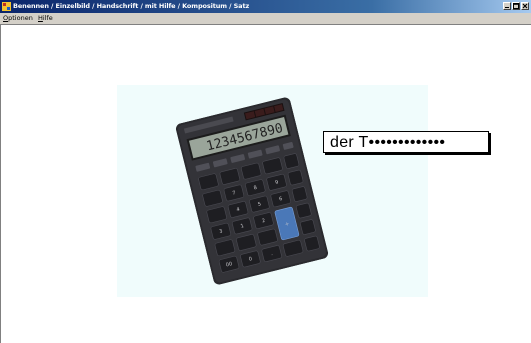  Describe the element at coordinates (265, 19) in the screenshot. I see `menu-bar: Optionen Hilfe` at that location.